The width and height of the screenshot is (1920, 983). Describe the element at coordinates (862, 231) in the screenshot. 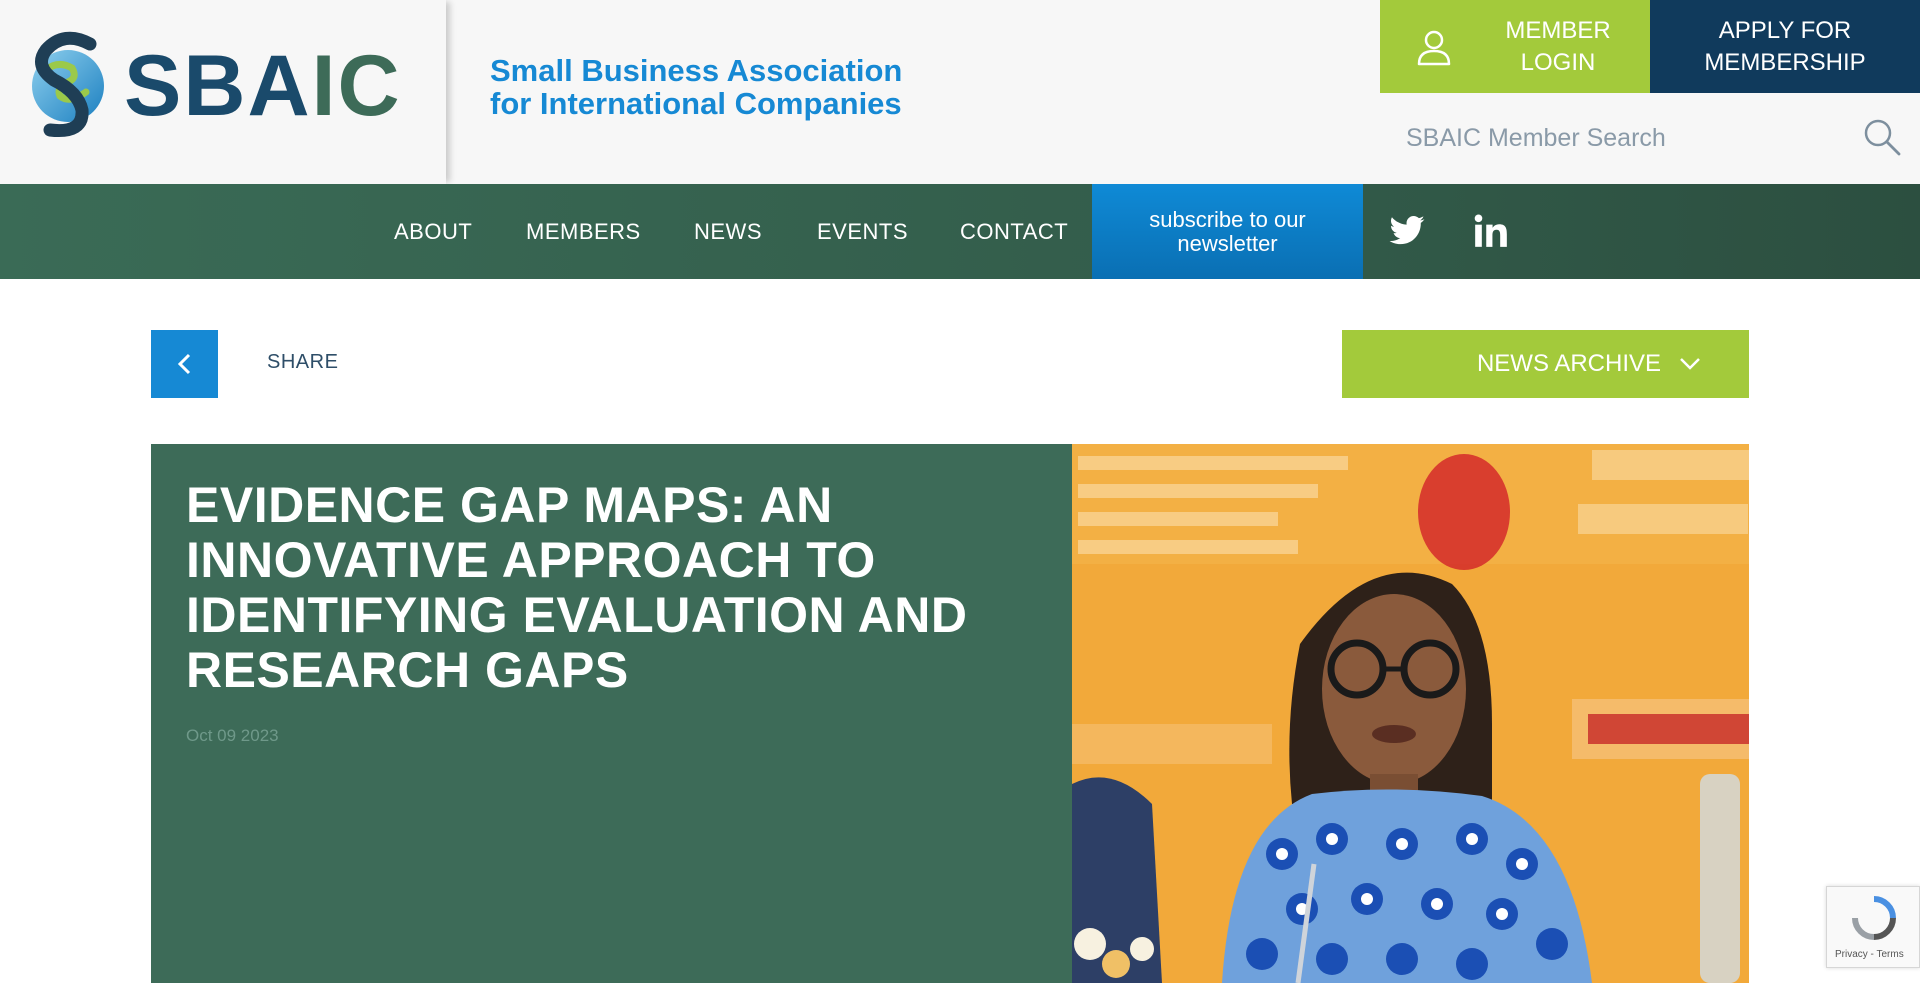

I see `nav-item-events: EVENTS` at that location.